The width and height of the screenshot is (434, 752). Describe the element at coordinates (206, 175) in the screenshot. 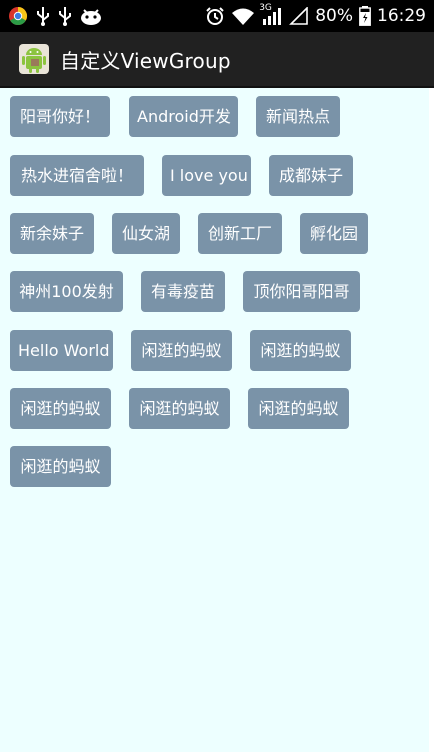

I see `tag-item: I love you` at that location.